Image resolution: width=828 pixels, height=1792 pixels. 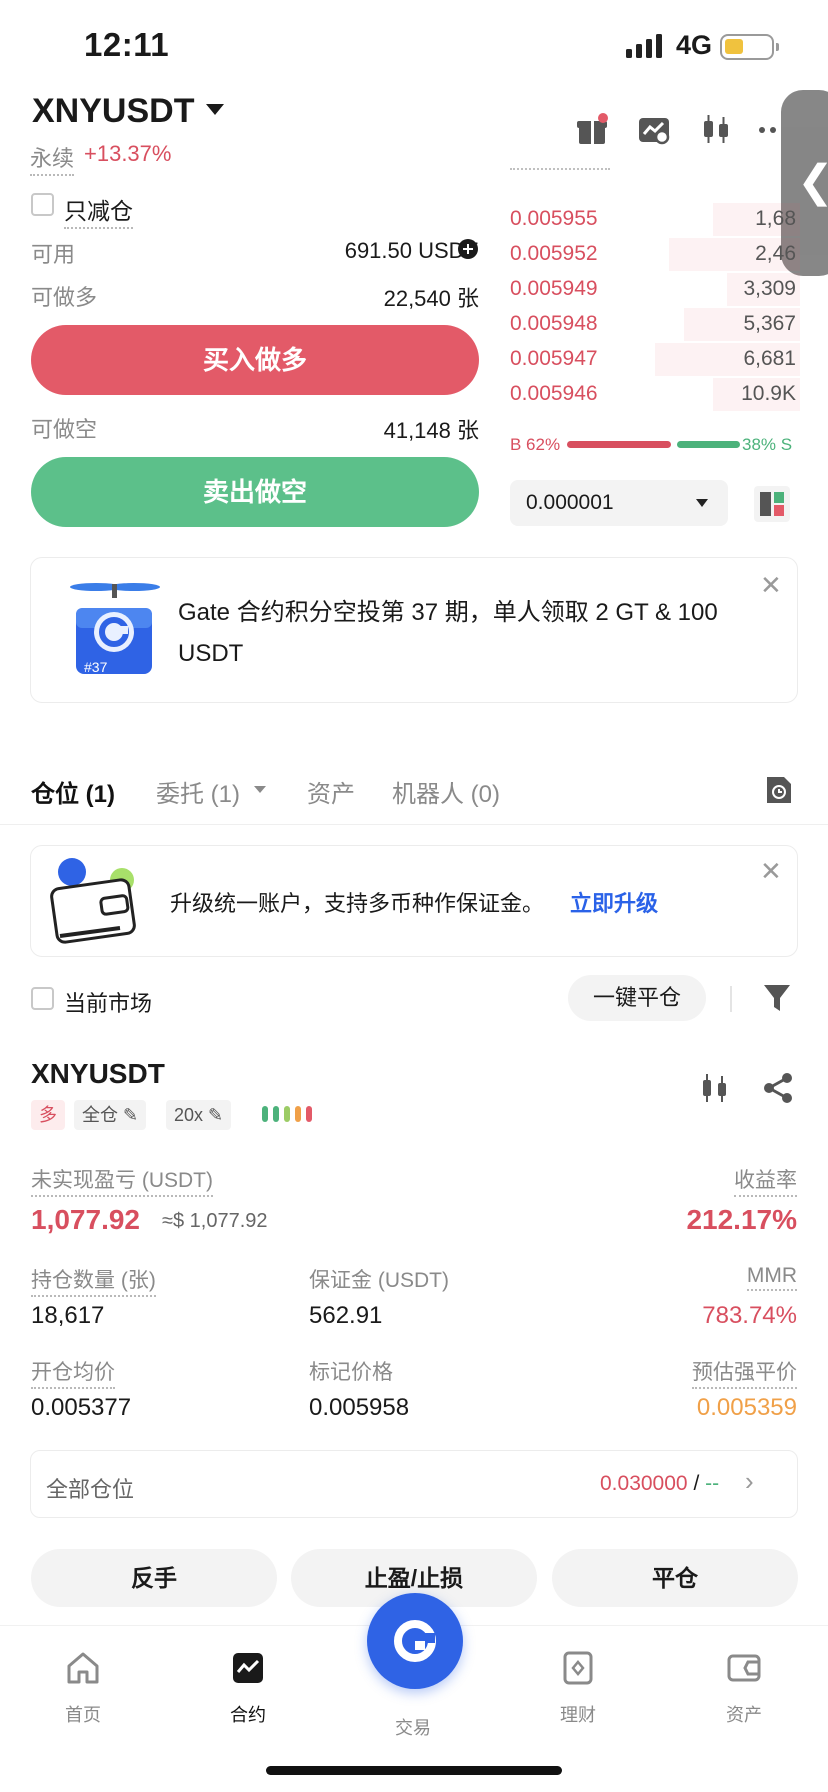 I want to click on close-all-button: 一键平仓, so click(x=637, y=998).